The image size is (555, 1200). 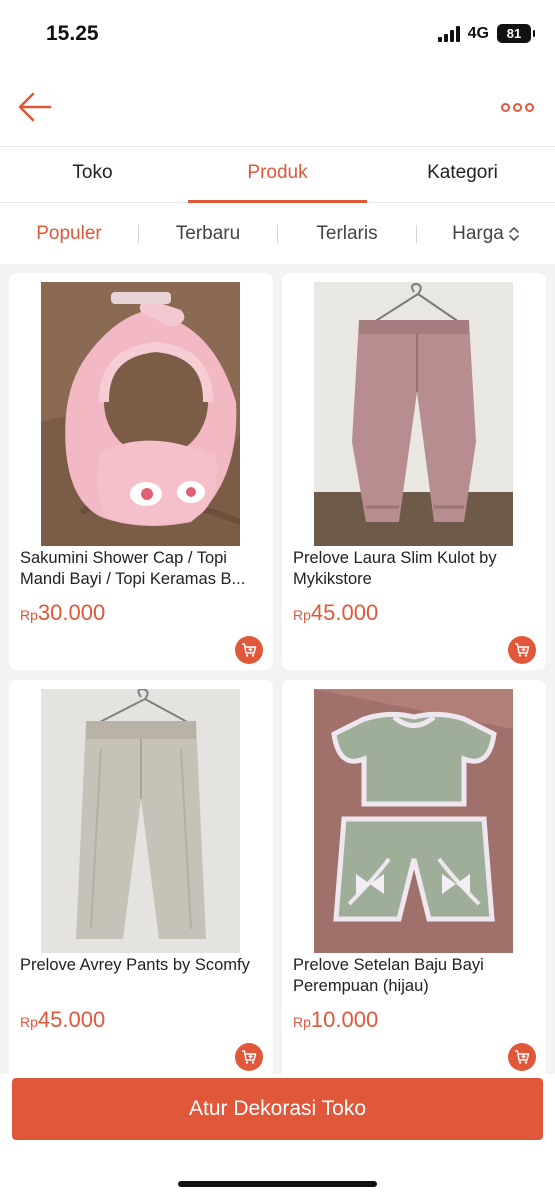 What do you see at coordinates (135, 965) in the screenshot?
I see `product-title: Prelove Avrey Pants by Scomfy` at bounding box center [135, 965].